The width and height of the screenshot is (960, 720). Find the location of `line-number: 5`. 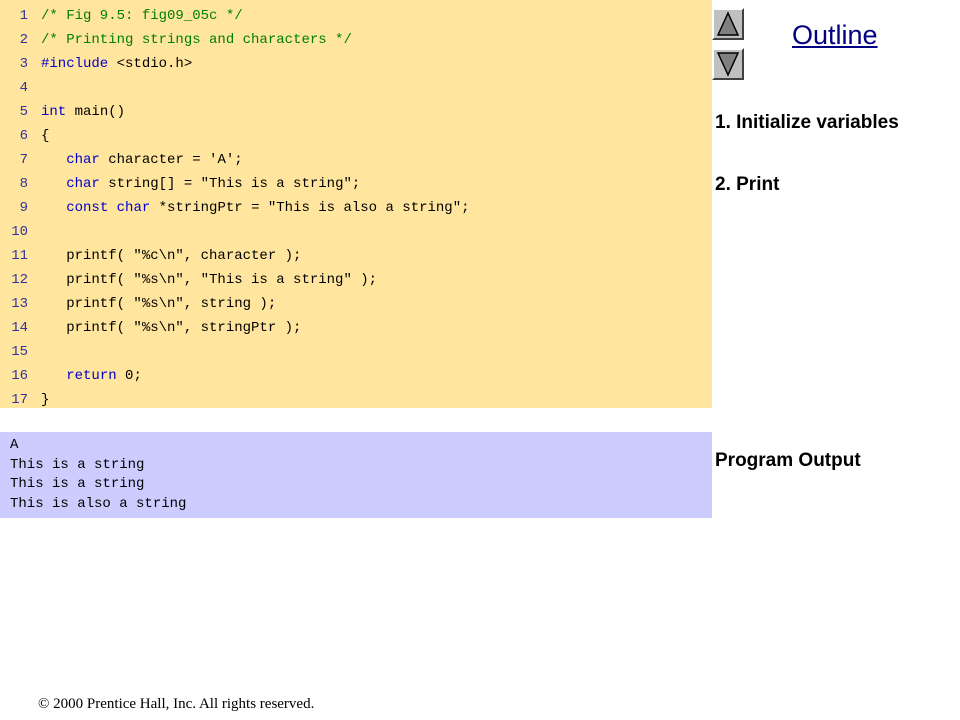

line-number: 5 is located at coordinates (23, 112).